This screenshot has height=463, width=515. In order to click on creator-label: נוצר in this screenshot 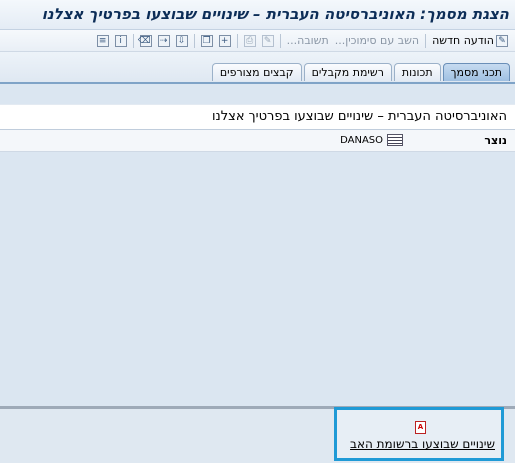, I will do `click(495, 140)`.